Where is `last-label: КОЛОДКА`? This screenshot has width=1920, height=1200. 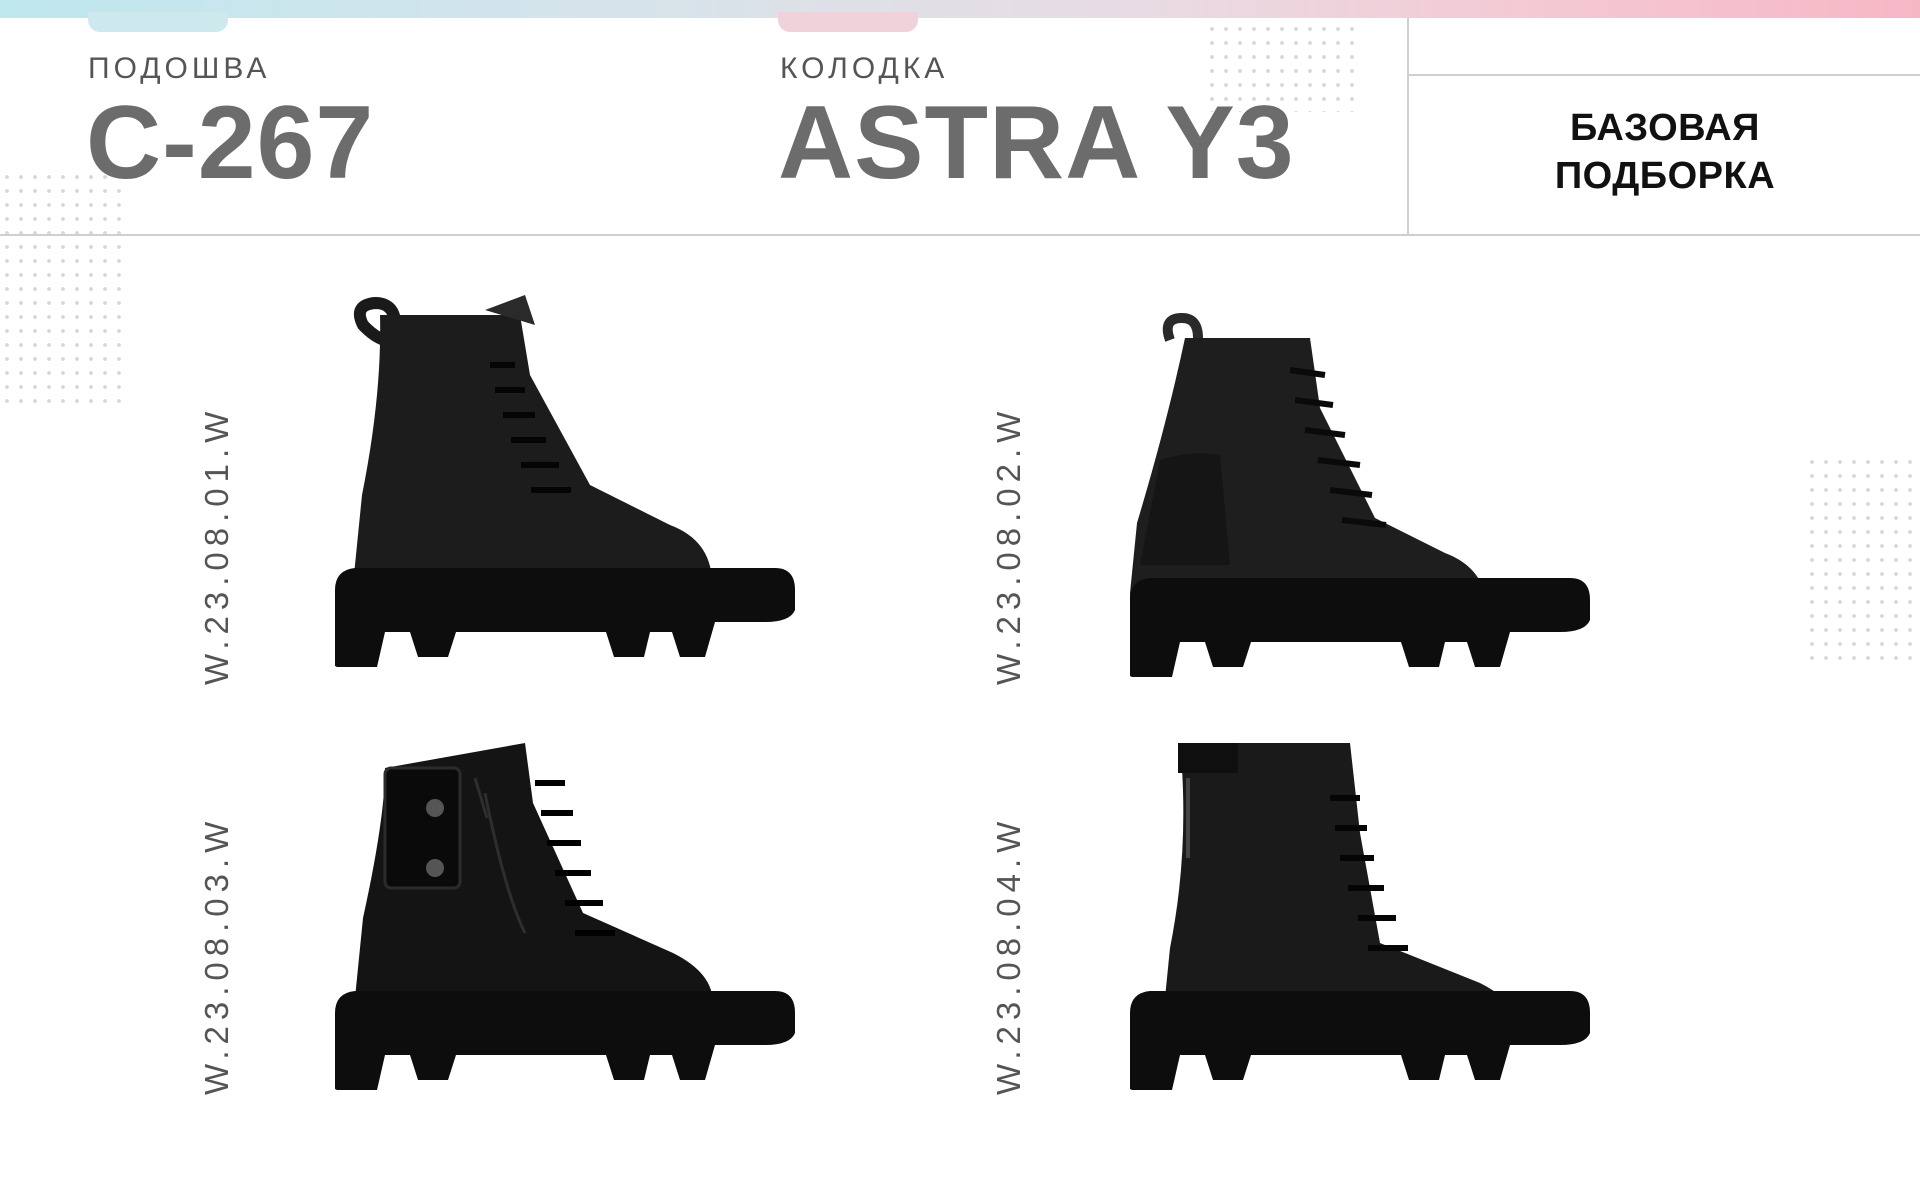
last-label: КОЛОДКА is located at coordinates (864, 68).